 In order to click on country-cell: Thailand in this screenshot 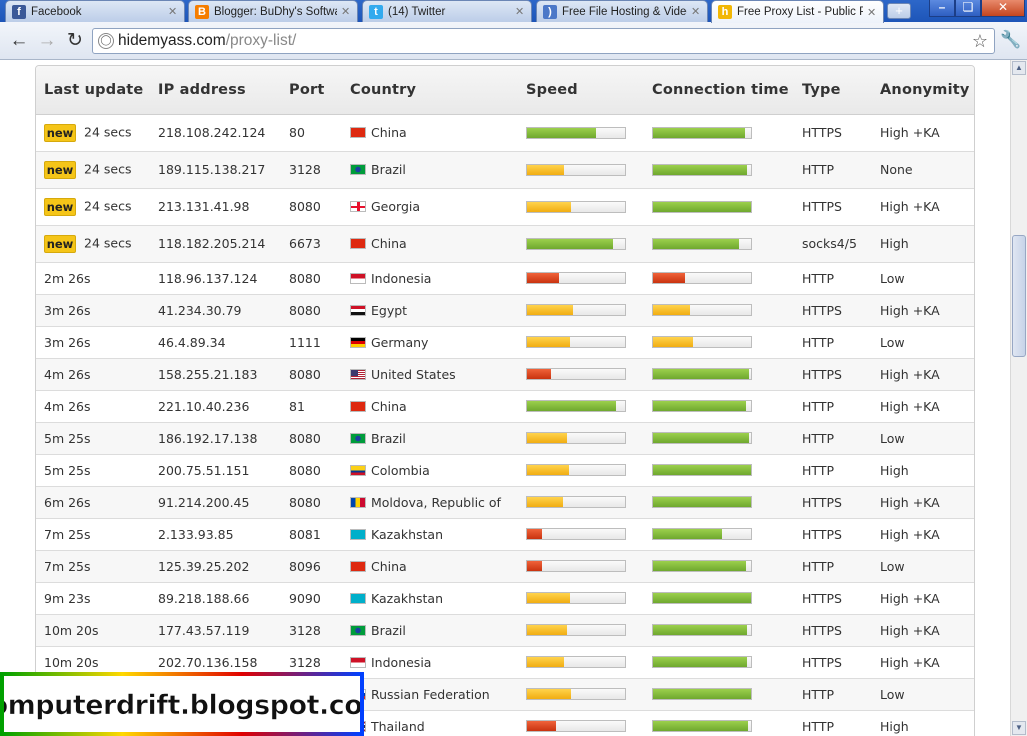, I will do `click(430, 723)`.